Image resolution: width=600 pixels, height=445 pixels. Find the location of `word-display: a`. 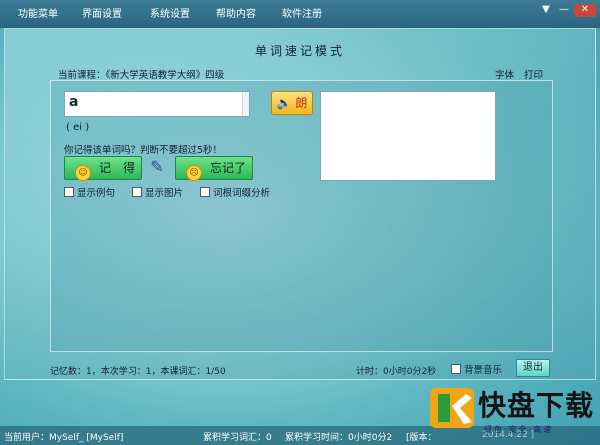

word-display: a is located at coordinates (157, 104).